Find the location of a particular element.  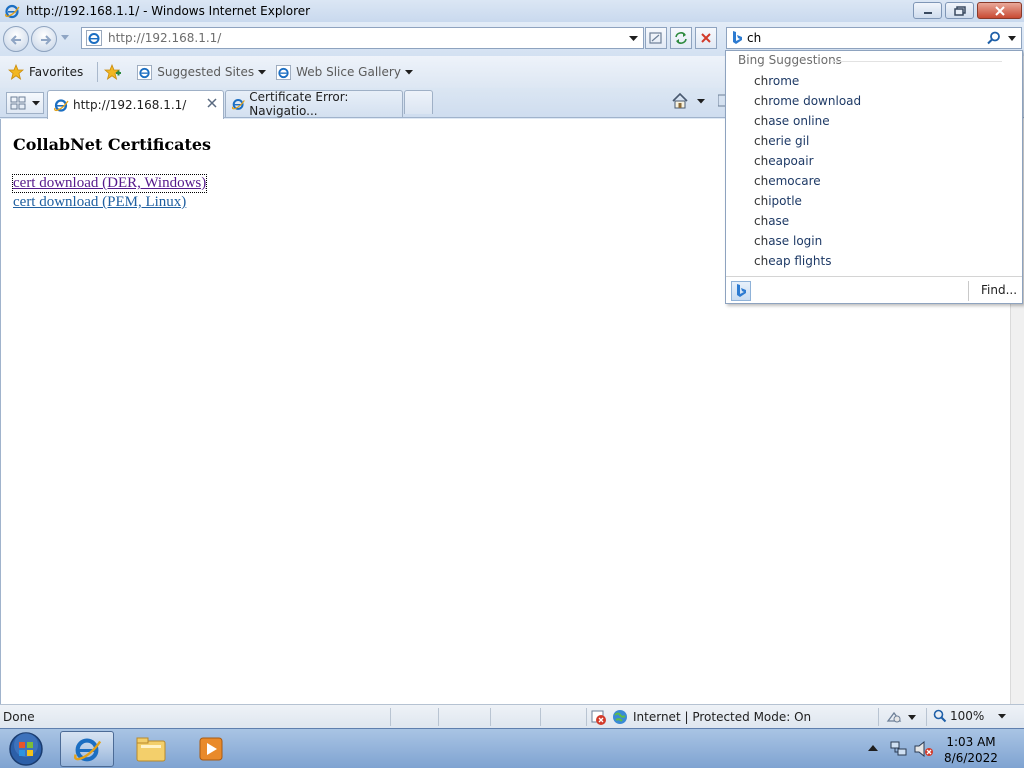

suggestion-item: chase online is located at coordinates (874, 121).